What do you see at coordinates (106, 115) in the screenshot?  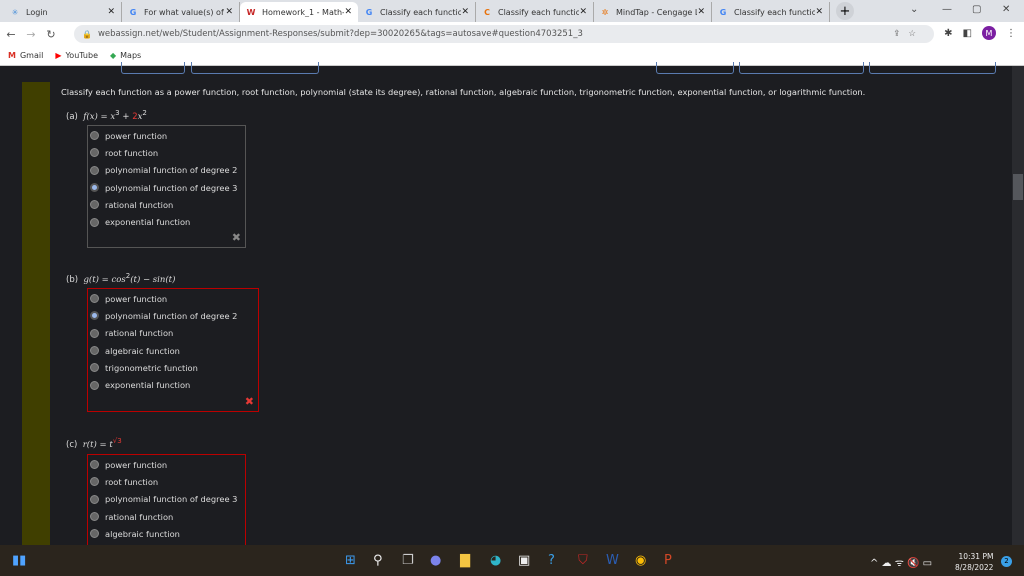 I see `part-a-label: (a) f(x) = x3 + 2x2` at bounding box center [106, 115].